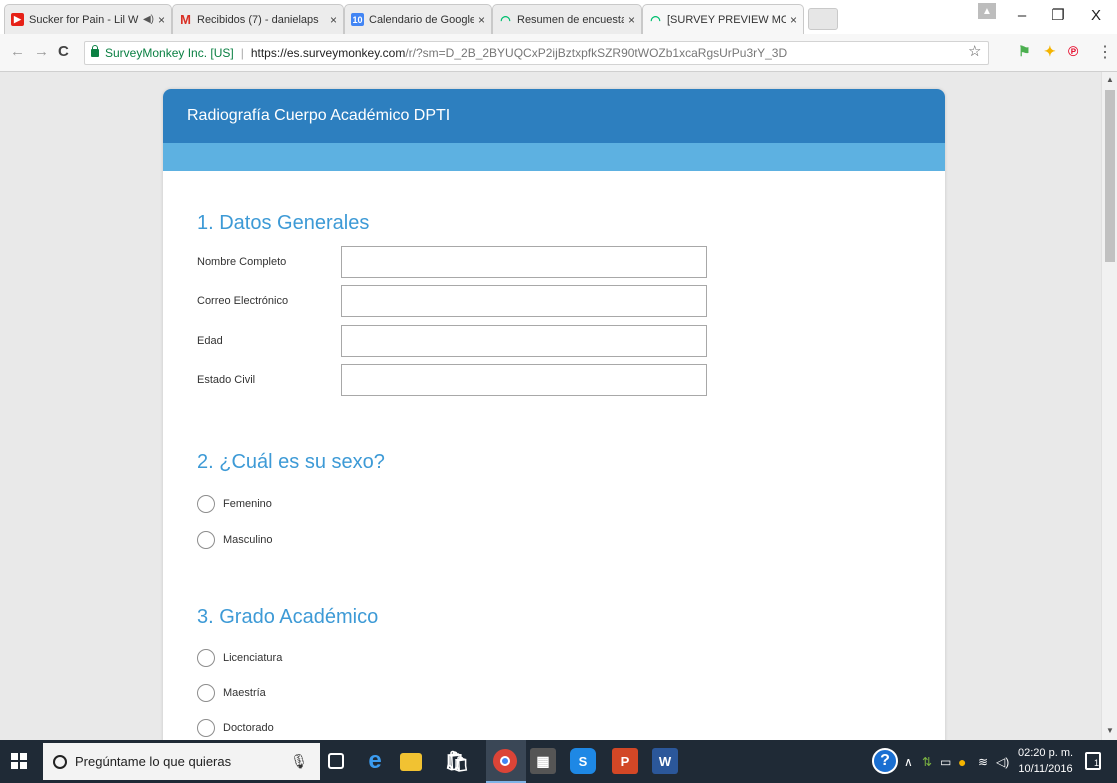 This screenshot has height=783, width=1117. I want to click on url-host: https://es.surveymonkey.com, so click(328, 53).